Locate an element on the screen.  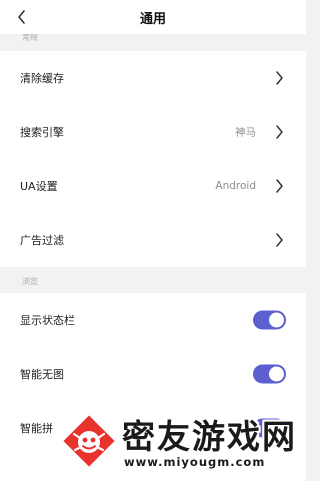
page-title: 通用 is located at coordinates (152, 19).